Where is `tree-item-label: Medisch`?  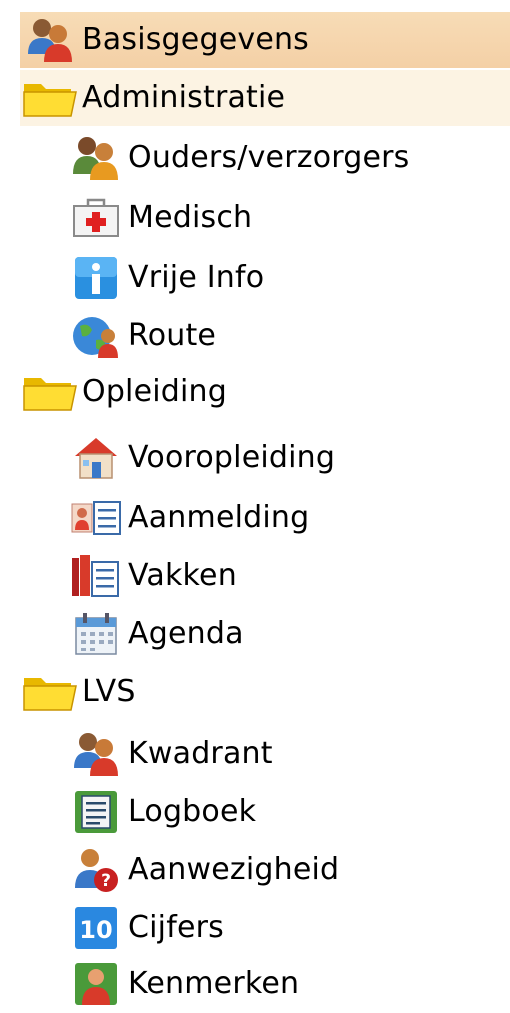 tree-item-label: Medisch is located at coordinates (190, 217).